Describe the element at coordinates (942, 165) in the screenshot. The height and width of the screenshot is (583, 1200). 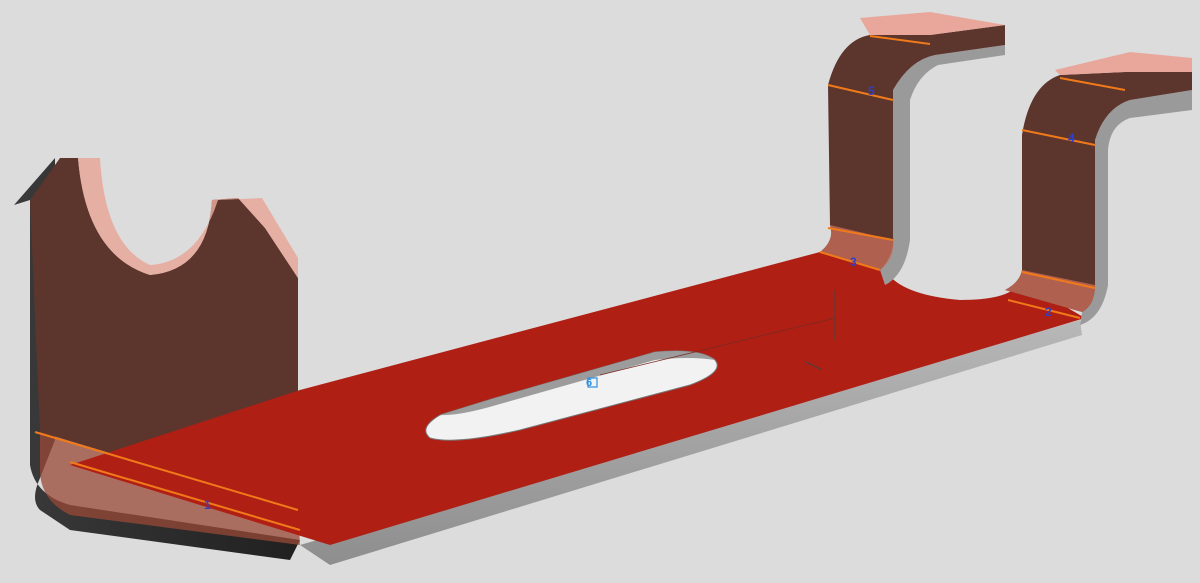
I see `right-flange-a-side` at that location.